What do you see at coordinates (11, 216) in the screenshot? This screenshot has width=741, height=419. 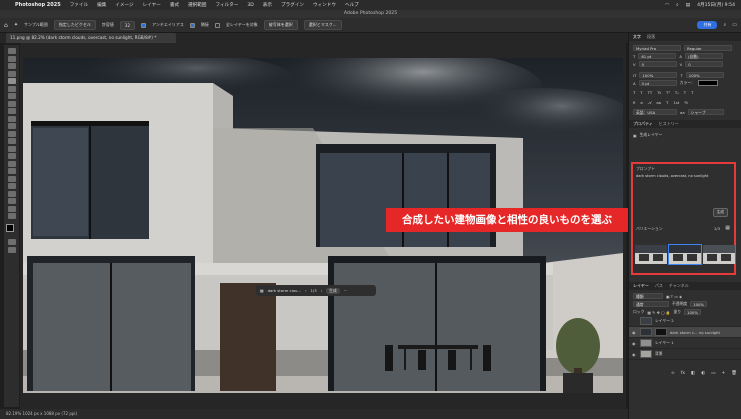 I see `more-tools-icon` at bounding box center [11, 216].